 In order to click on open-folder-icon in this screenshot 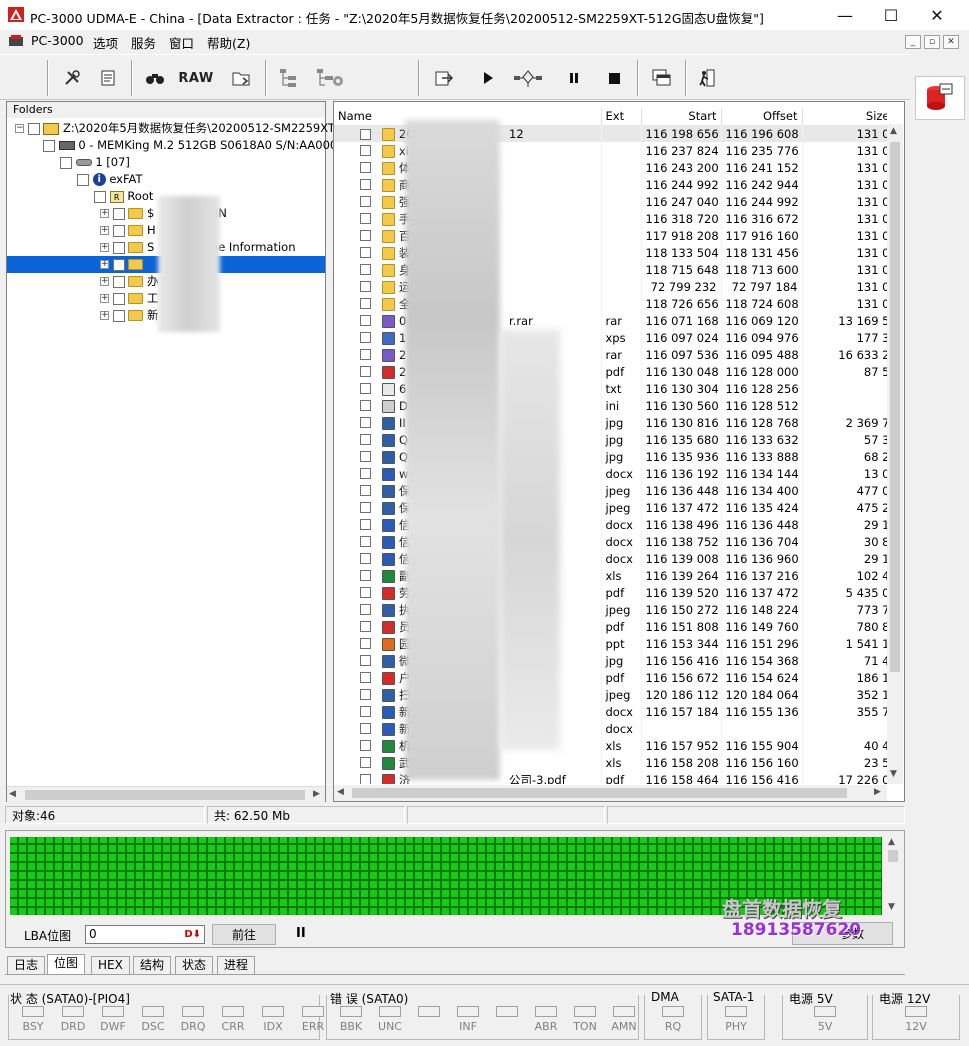, I will do `click(242, 78)`.